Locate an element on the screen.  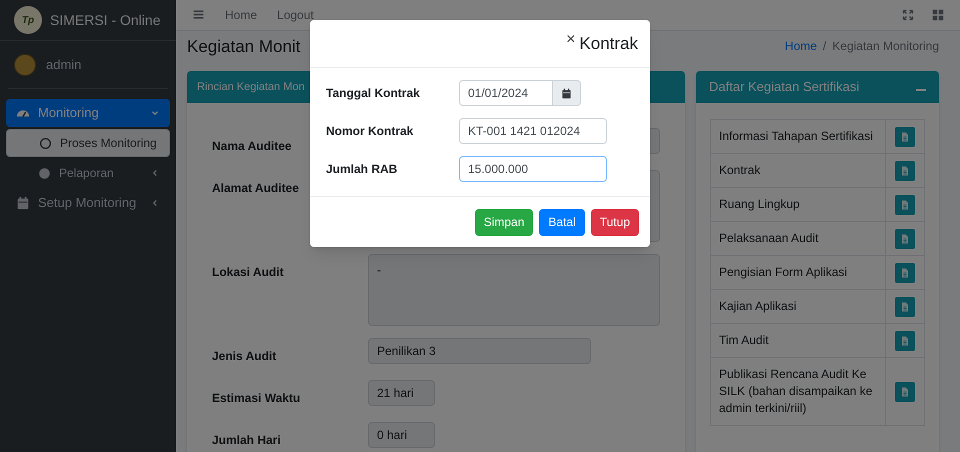
nav-link: Logout is located at coordinates (295, 15).